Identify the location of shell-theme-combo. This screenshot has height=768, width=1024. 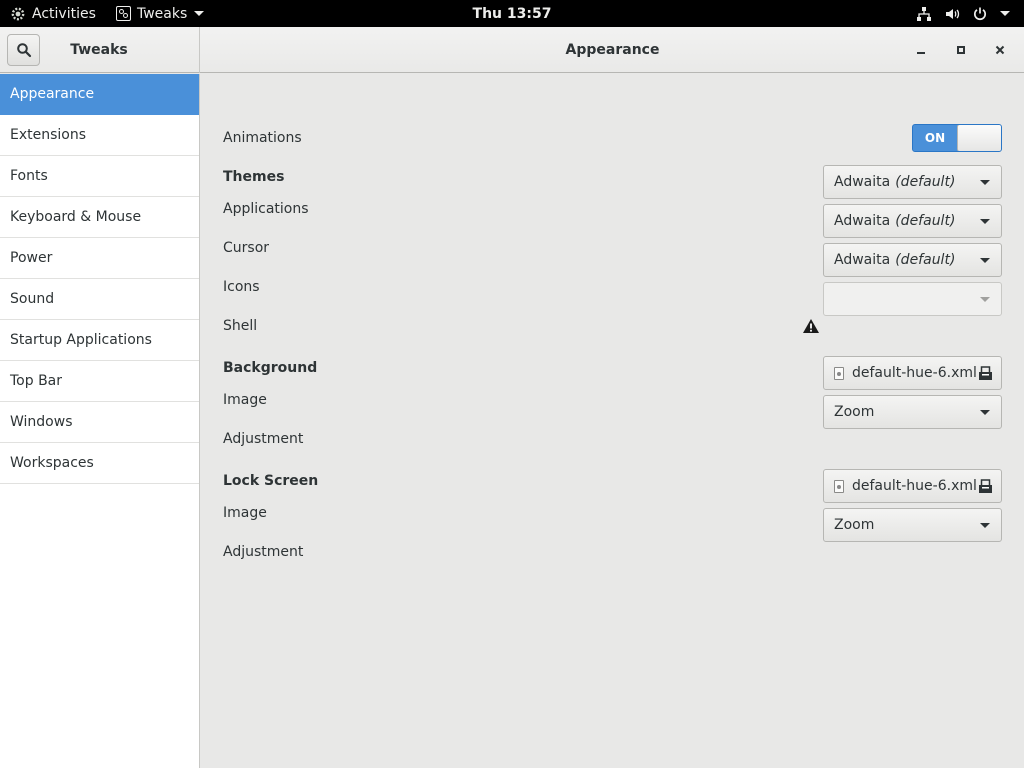
(912, 299).